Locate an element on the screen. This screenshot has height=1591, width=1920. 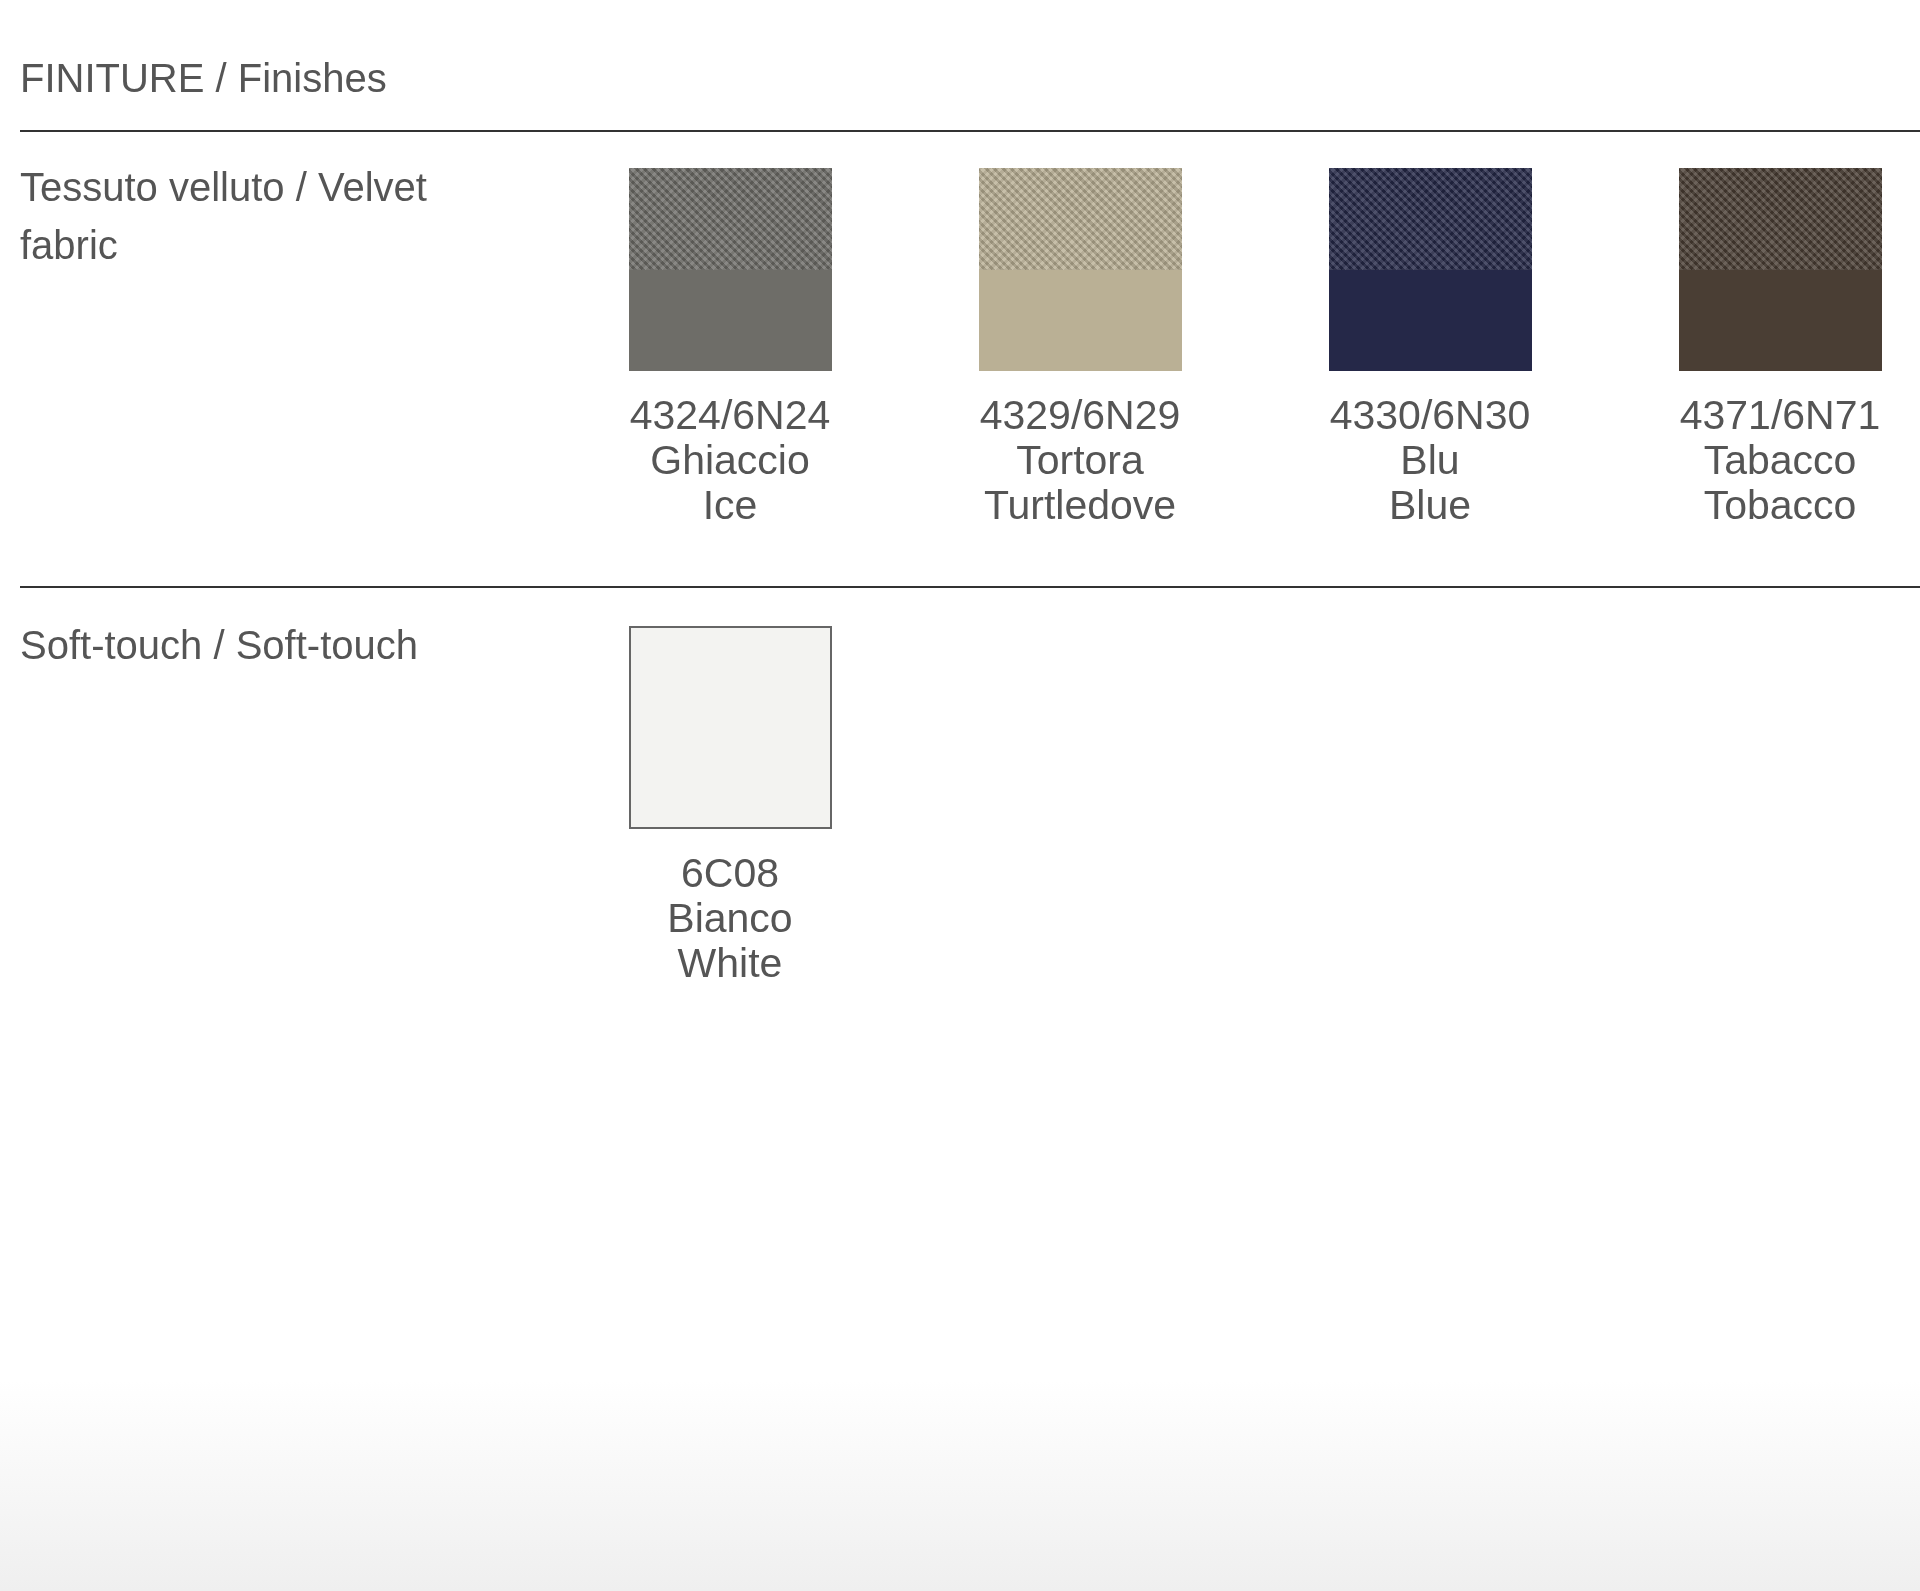
swatch-name: White is located at coordinates (730, 963).